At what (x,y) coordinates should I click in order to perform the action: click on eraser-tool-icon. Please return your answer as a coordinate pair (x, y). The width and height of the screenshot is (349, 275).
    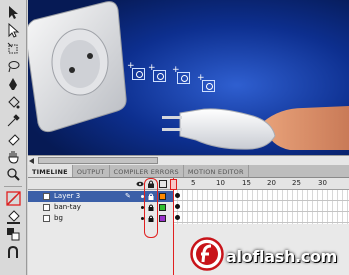
    Looking at the image, I should click on (13, 138).